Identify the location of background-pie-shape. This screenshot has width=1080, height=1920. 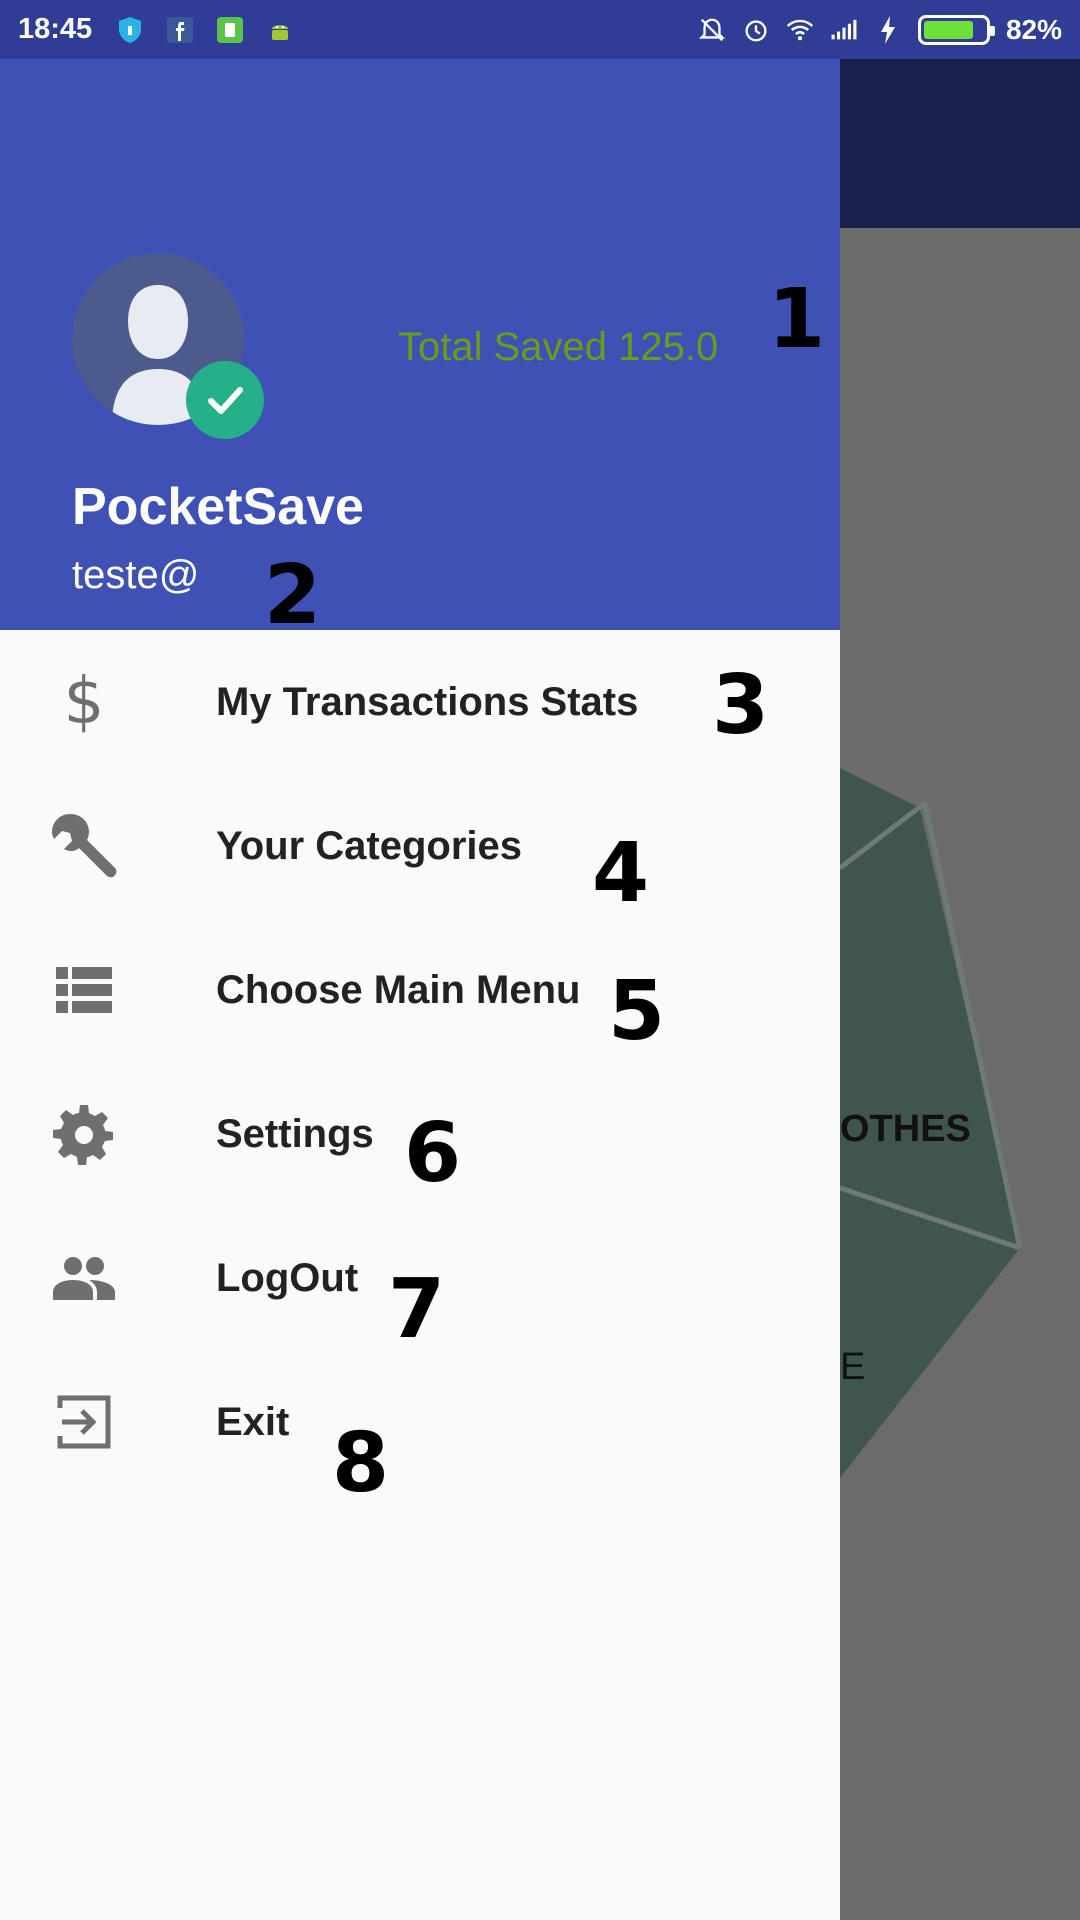
(931, 1123).